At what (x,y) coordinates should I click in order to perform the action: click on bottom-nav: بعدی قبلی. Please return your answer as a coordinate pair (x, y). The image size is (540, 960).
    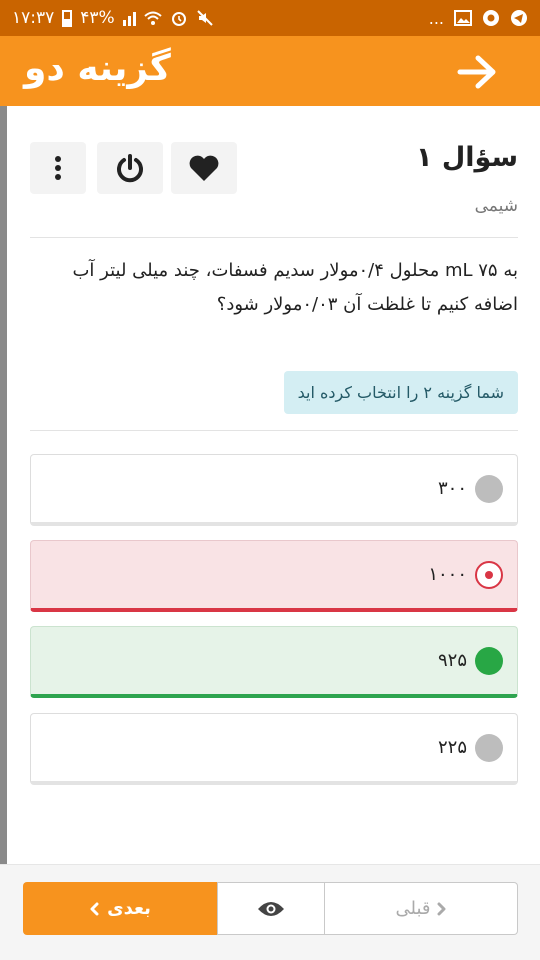
    Looking at the image, I should click on (270, 912).